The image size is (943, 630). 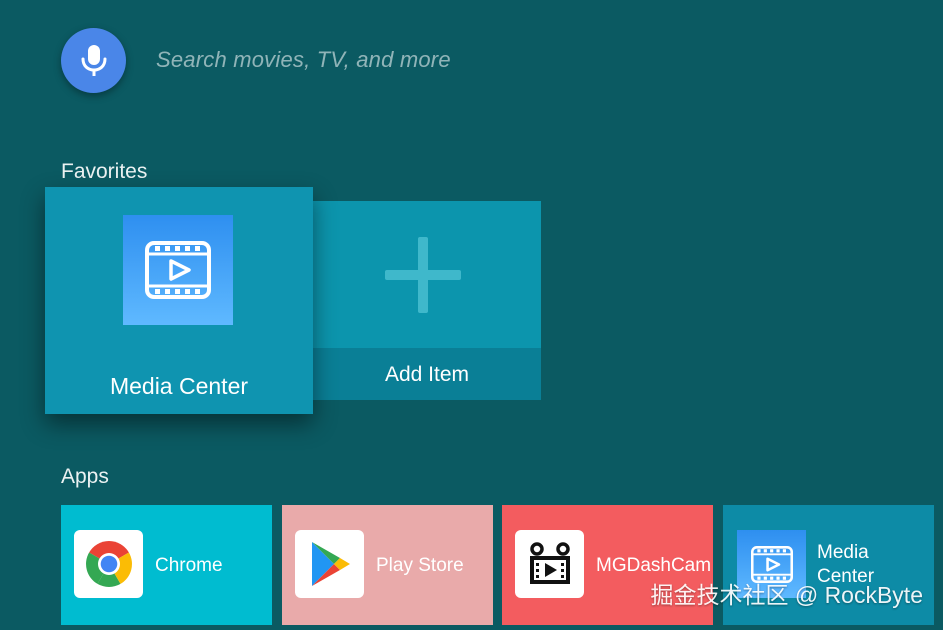 I want to click on play-store-icon, so click(x=329, y=564).